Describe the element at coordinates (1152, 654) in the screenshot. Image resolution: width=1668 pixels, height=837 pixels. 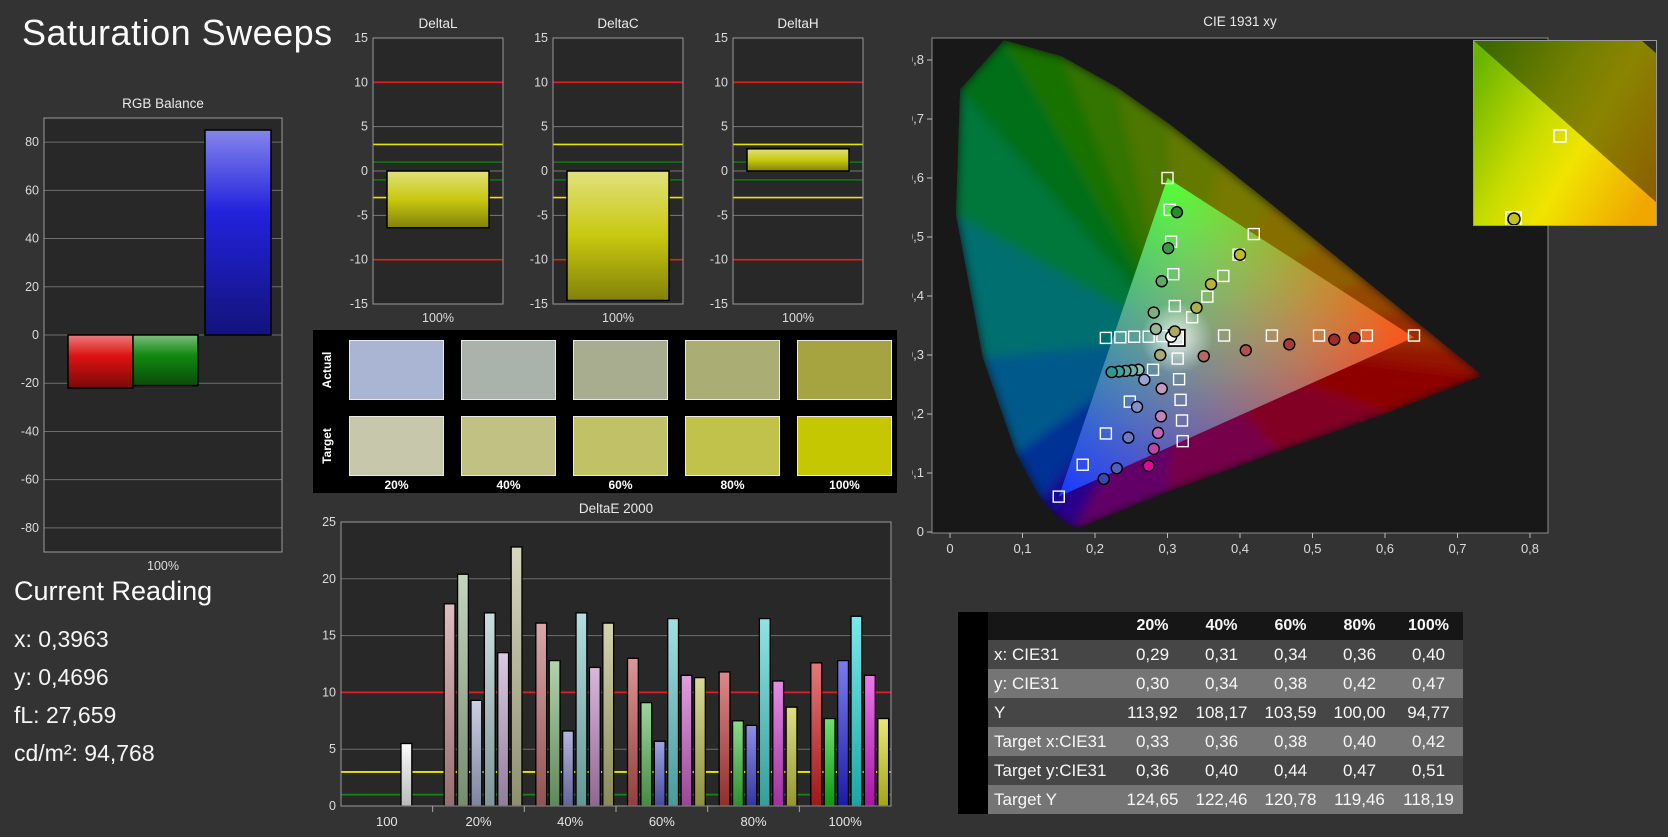
I see `table-cell: 0,29` at that location.